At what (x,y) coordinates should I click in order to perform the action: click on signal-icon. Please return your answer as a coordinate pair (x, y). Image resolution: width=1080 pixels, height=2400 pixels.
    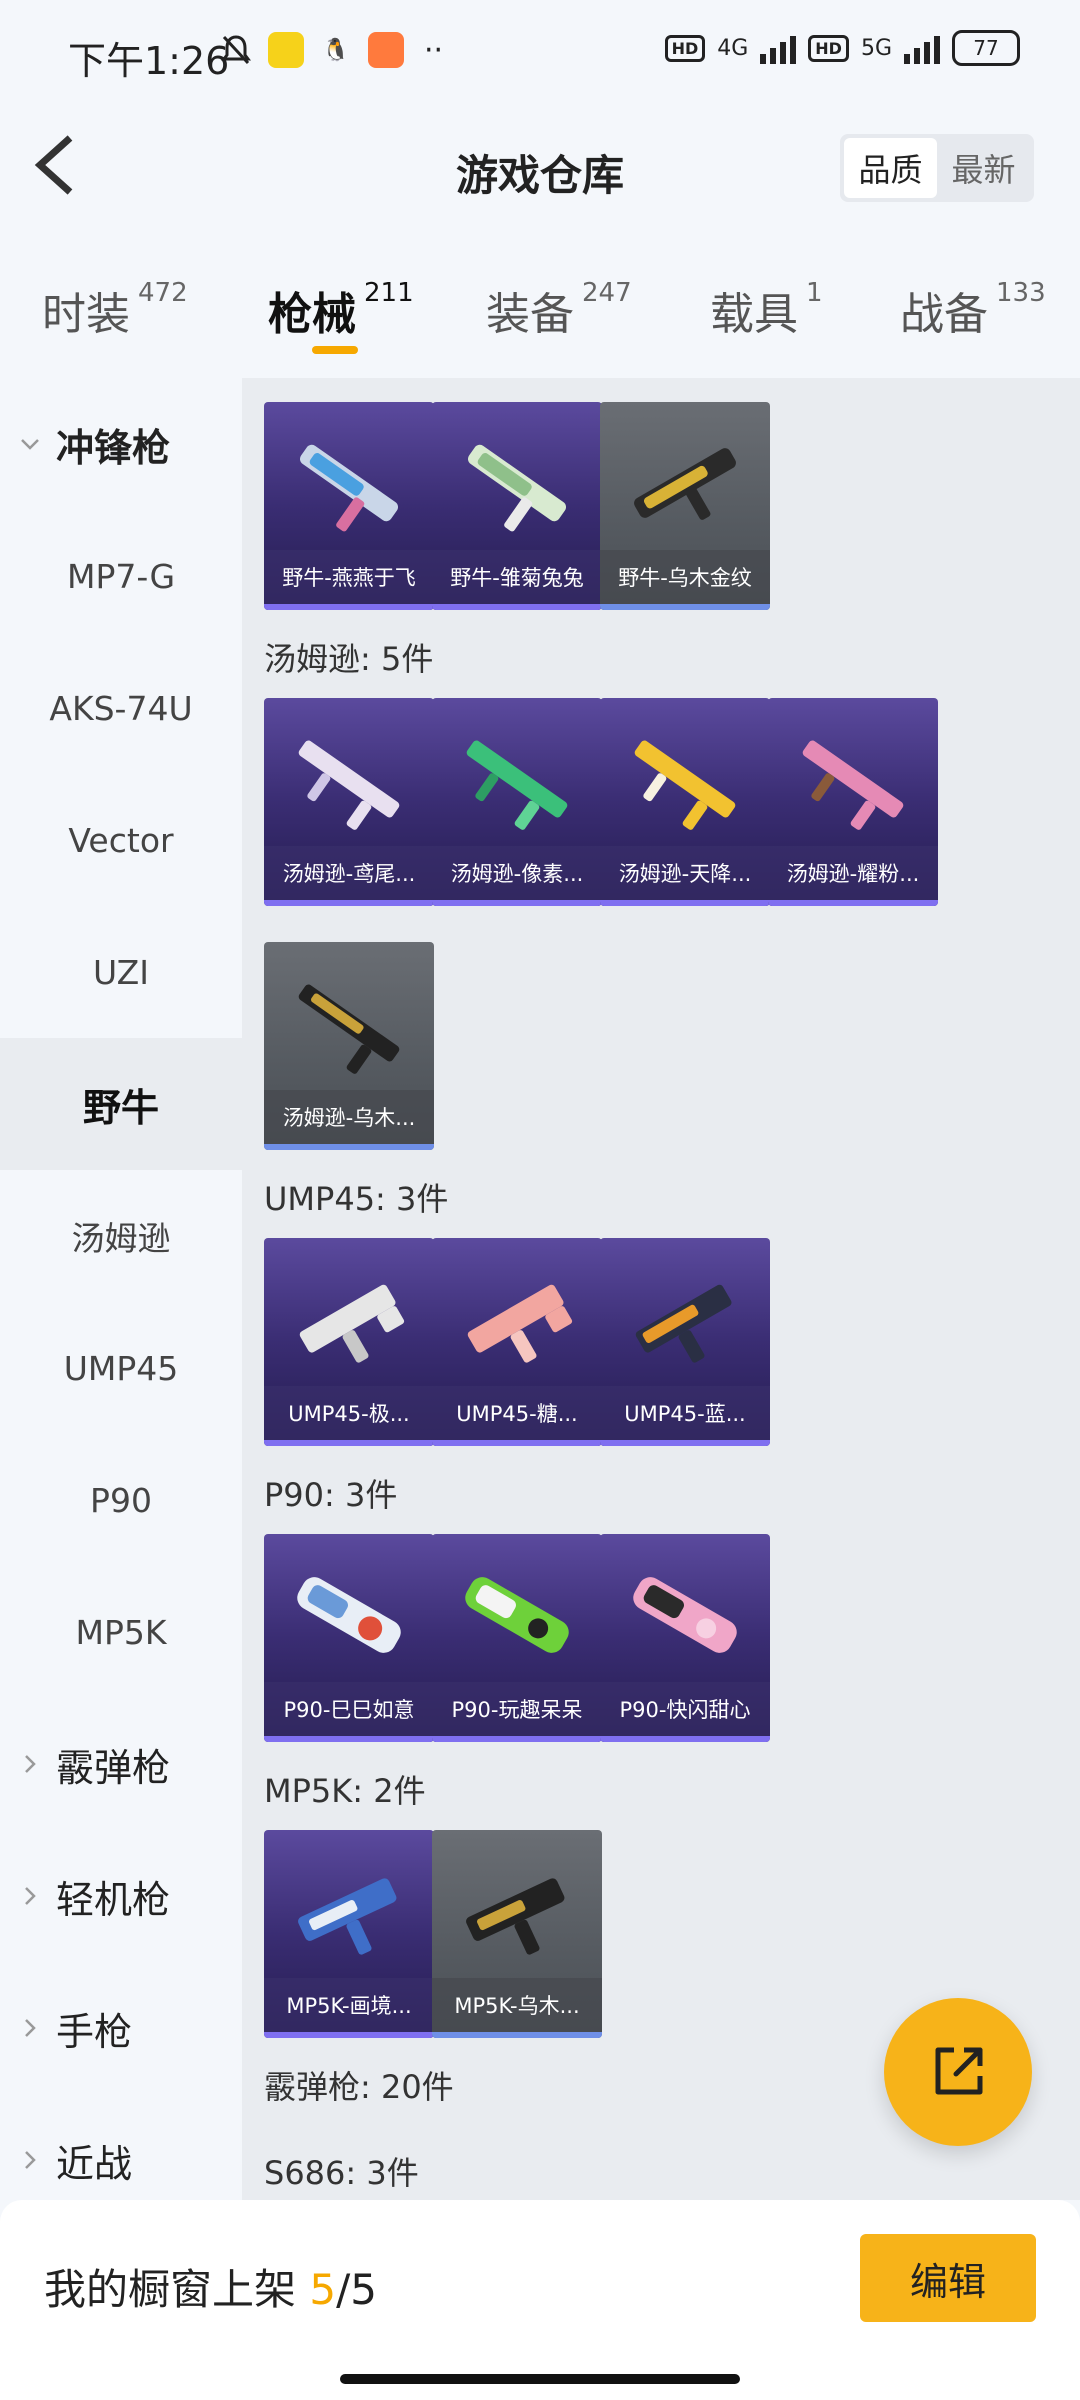
    Looking at the image, I should click on (778, 48).